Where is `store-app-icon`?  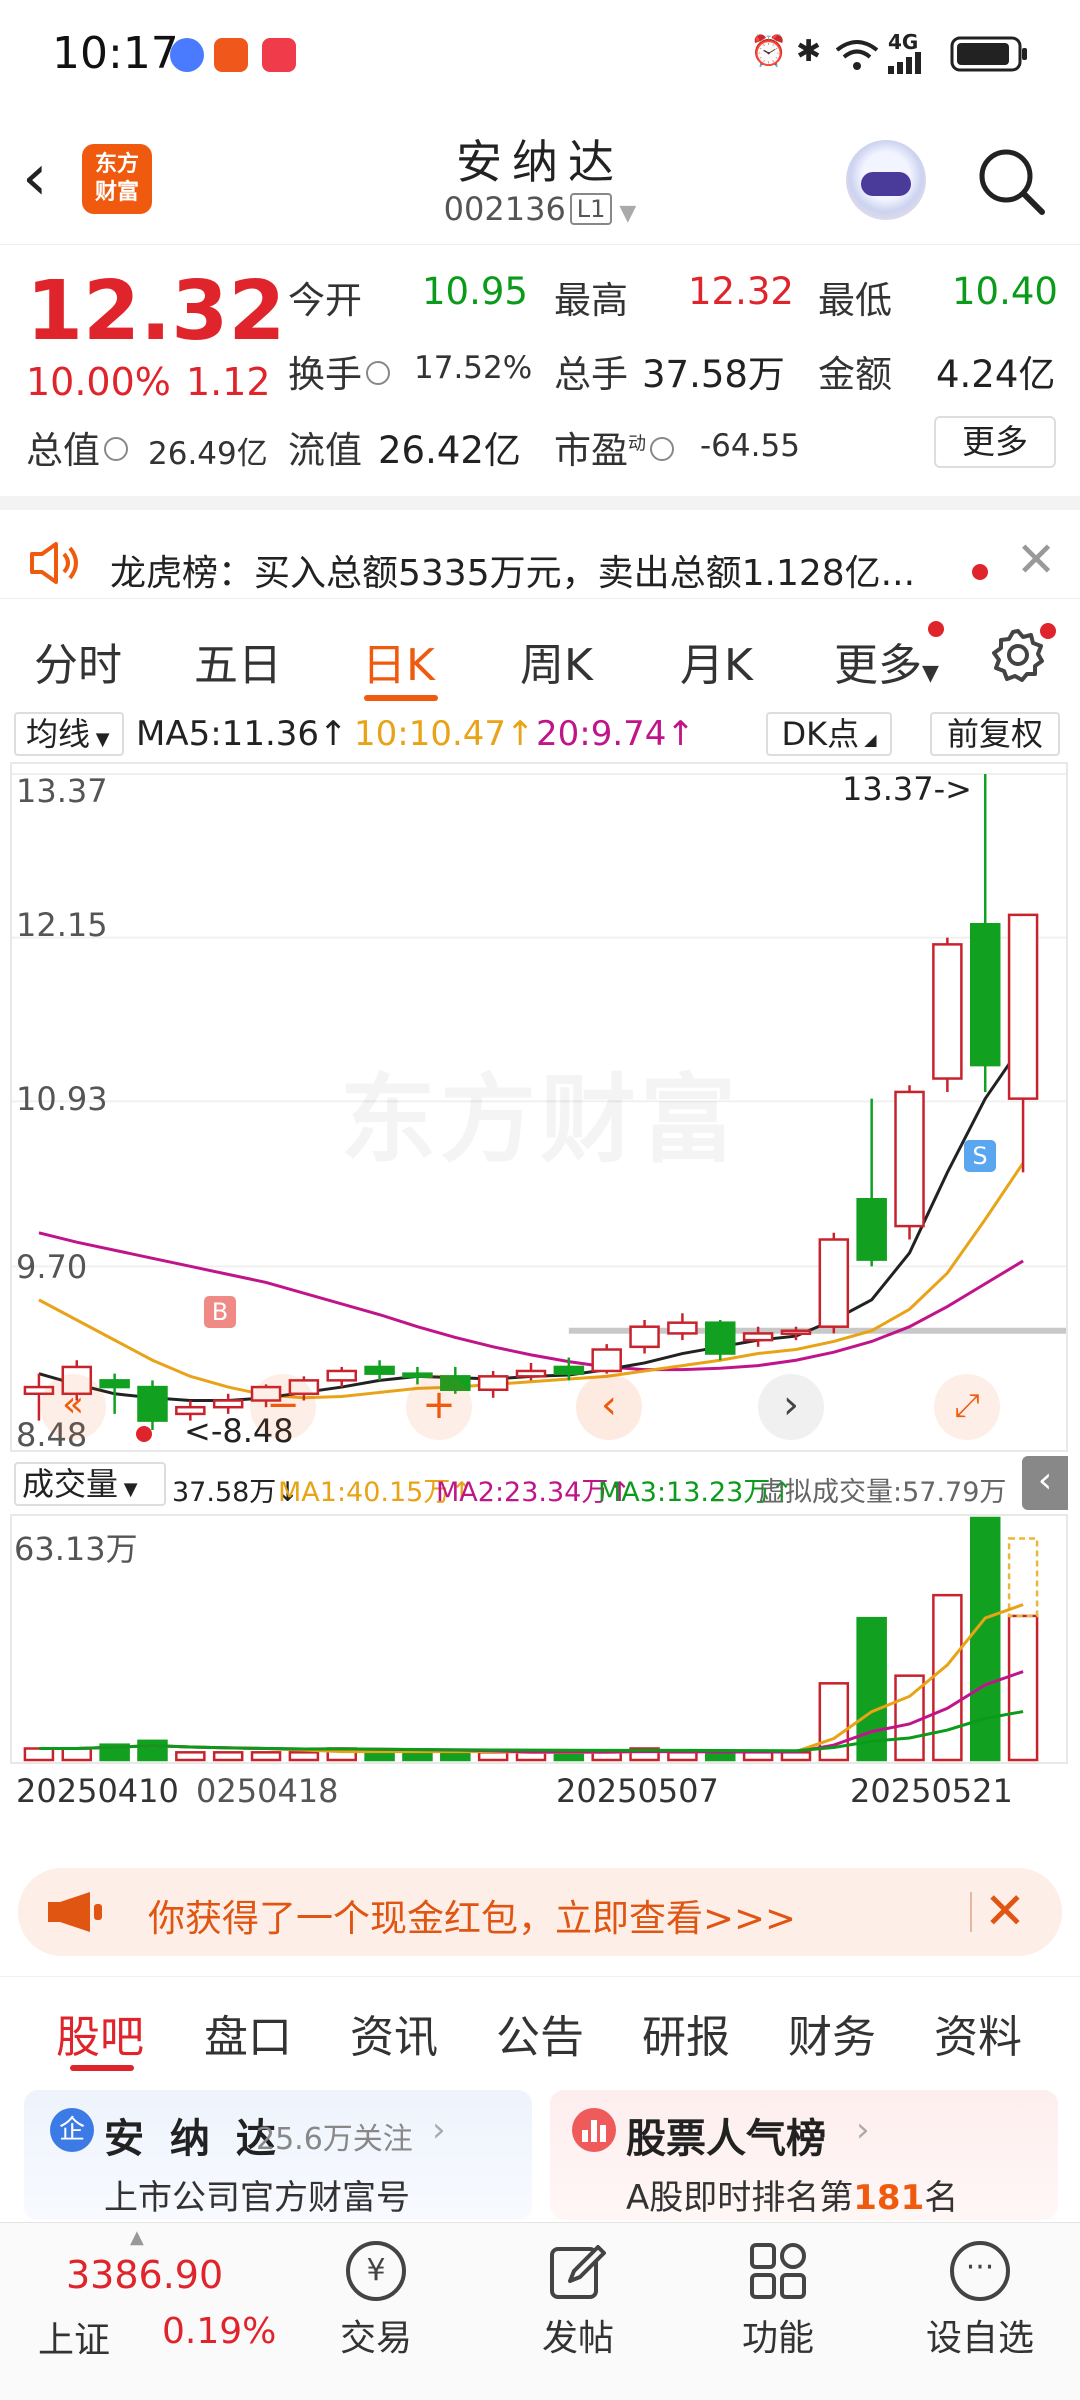 store-app-icon is located at coordinates (279, 55).